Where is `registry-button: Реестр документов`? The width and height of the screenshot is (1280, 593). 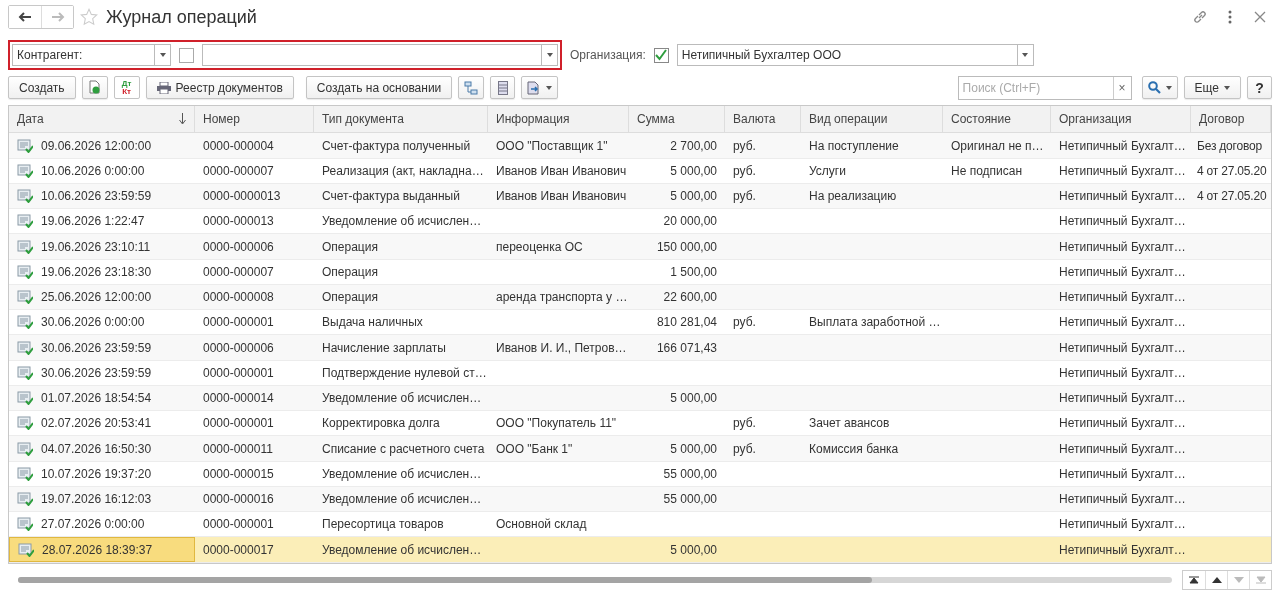
registry-button: Реестр документов is located at coordinates (219, 88).